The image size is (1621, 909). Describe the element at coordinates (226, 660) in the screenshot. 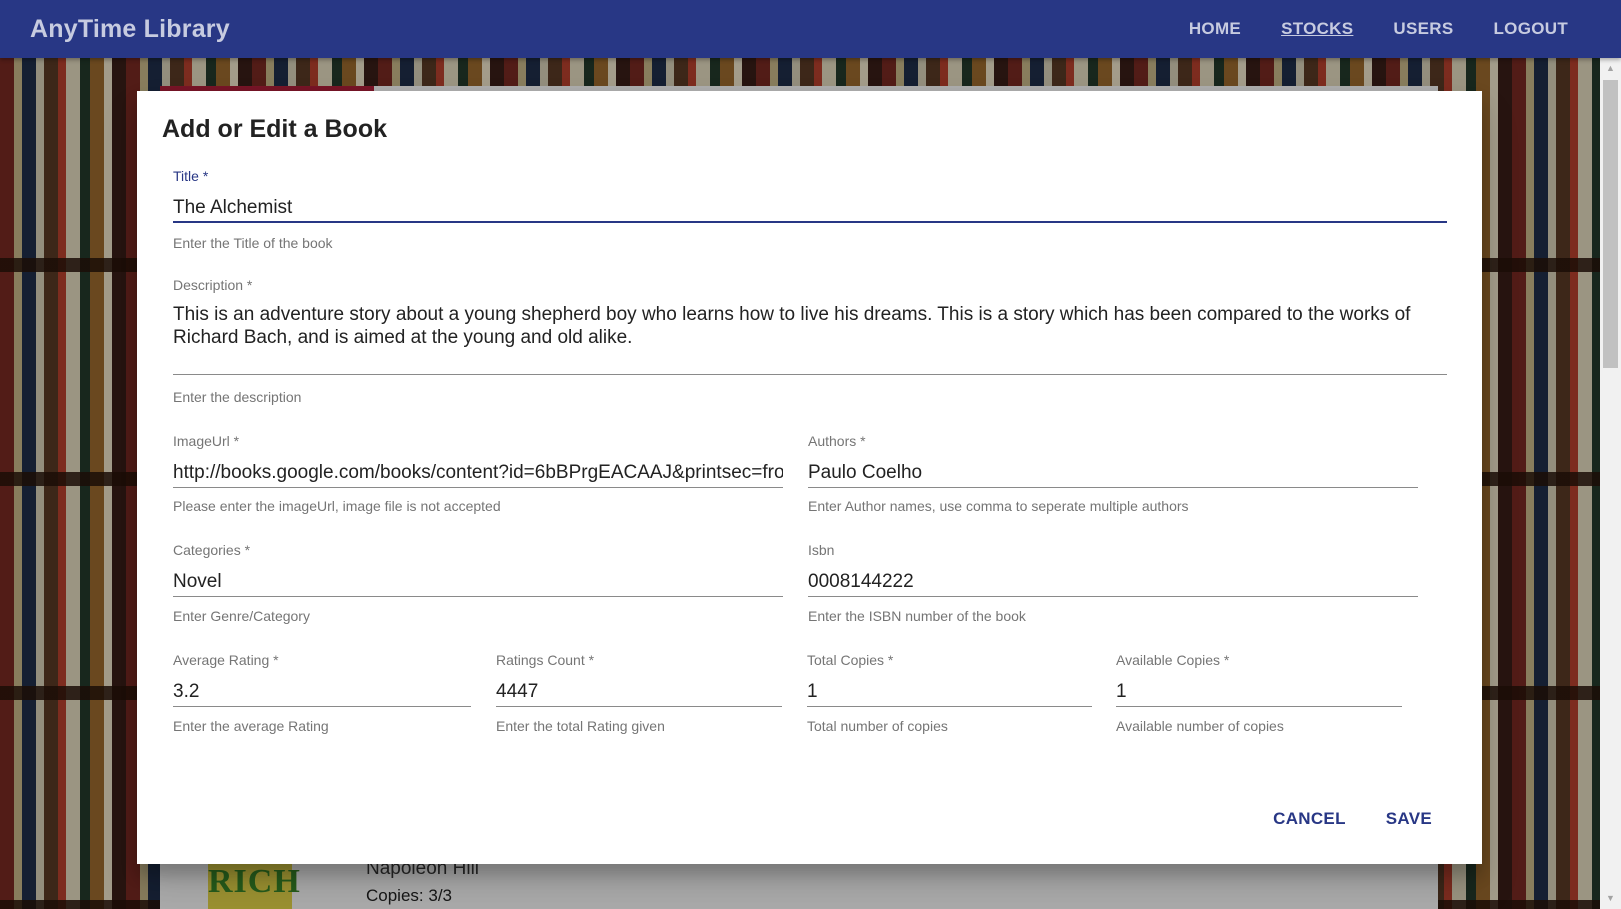

I see `average-rating-label: Average Rating *` at that location.